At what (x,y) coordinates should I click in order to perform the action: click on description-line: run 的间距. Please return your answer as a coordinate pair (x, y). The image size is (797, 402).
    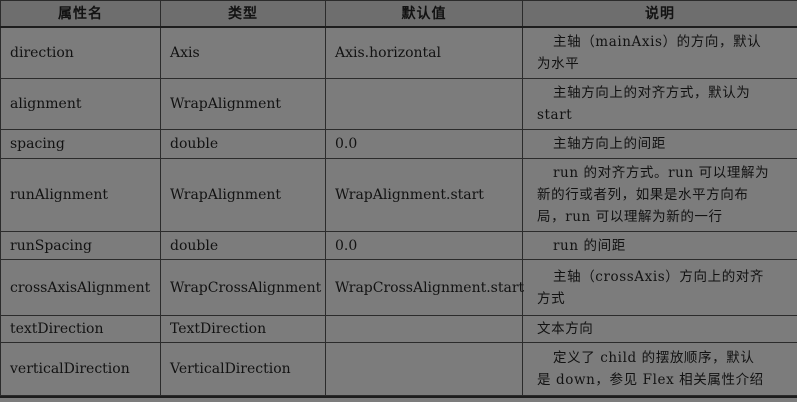
    Looking at the image, I should click on (589, 245).